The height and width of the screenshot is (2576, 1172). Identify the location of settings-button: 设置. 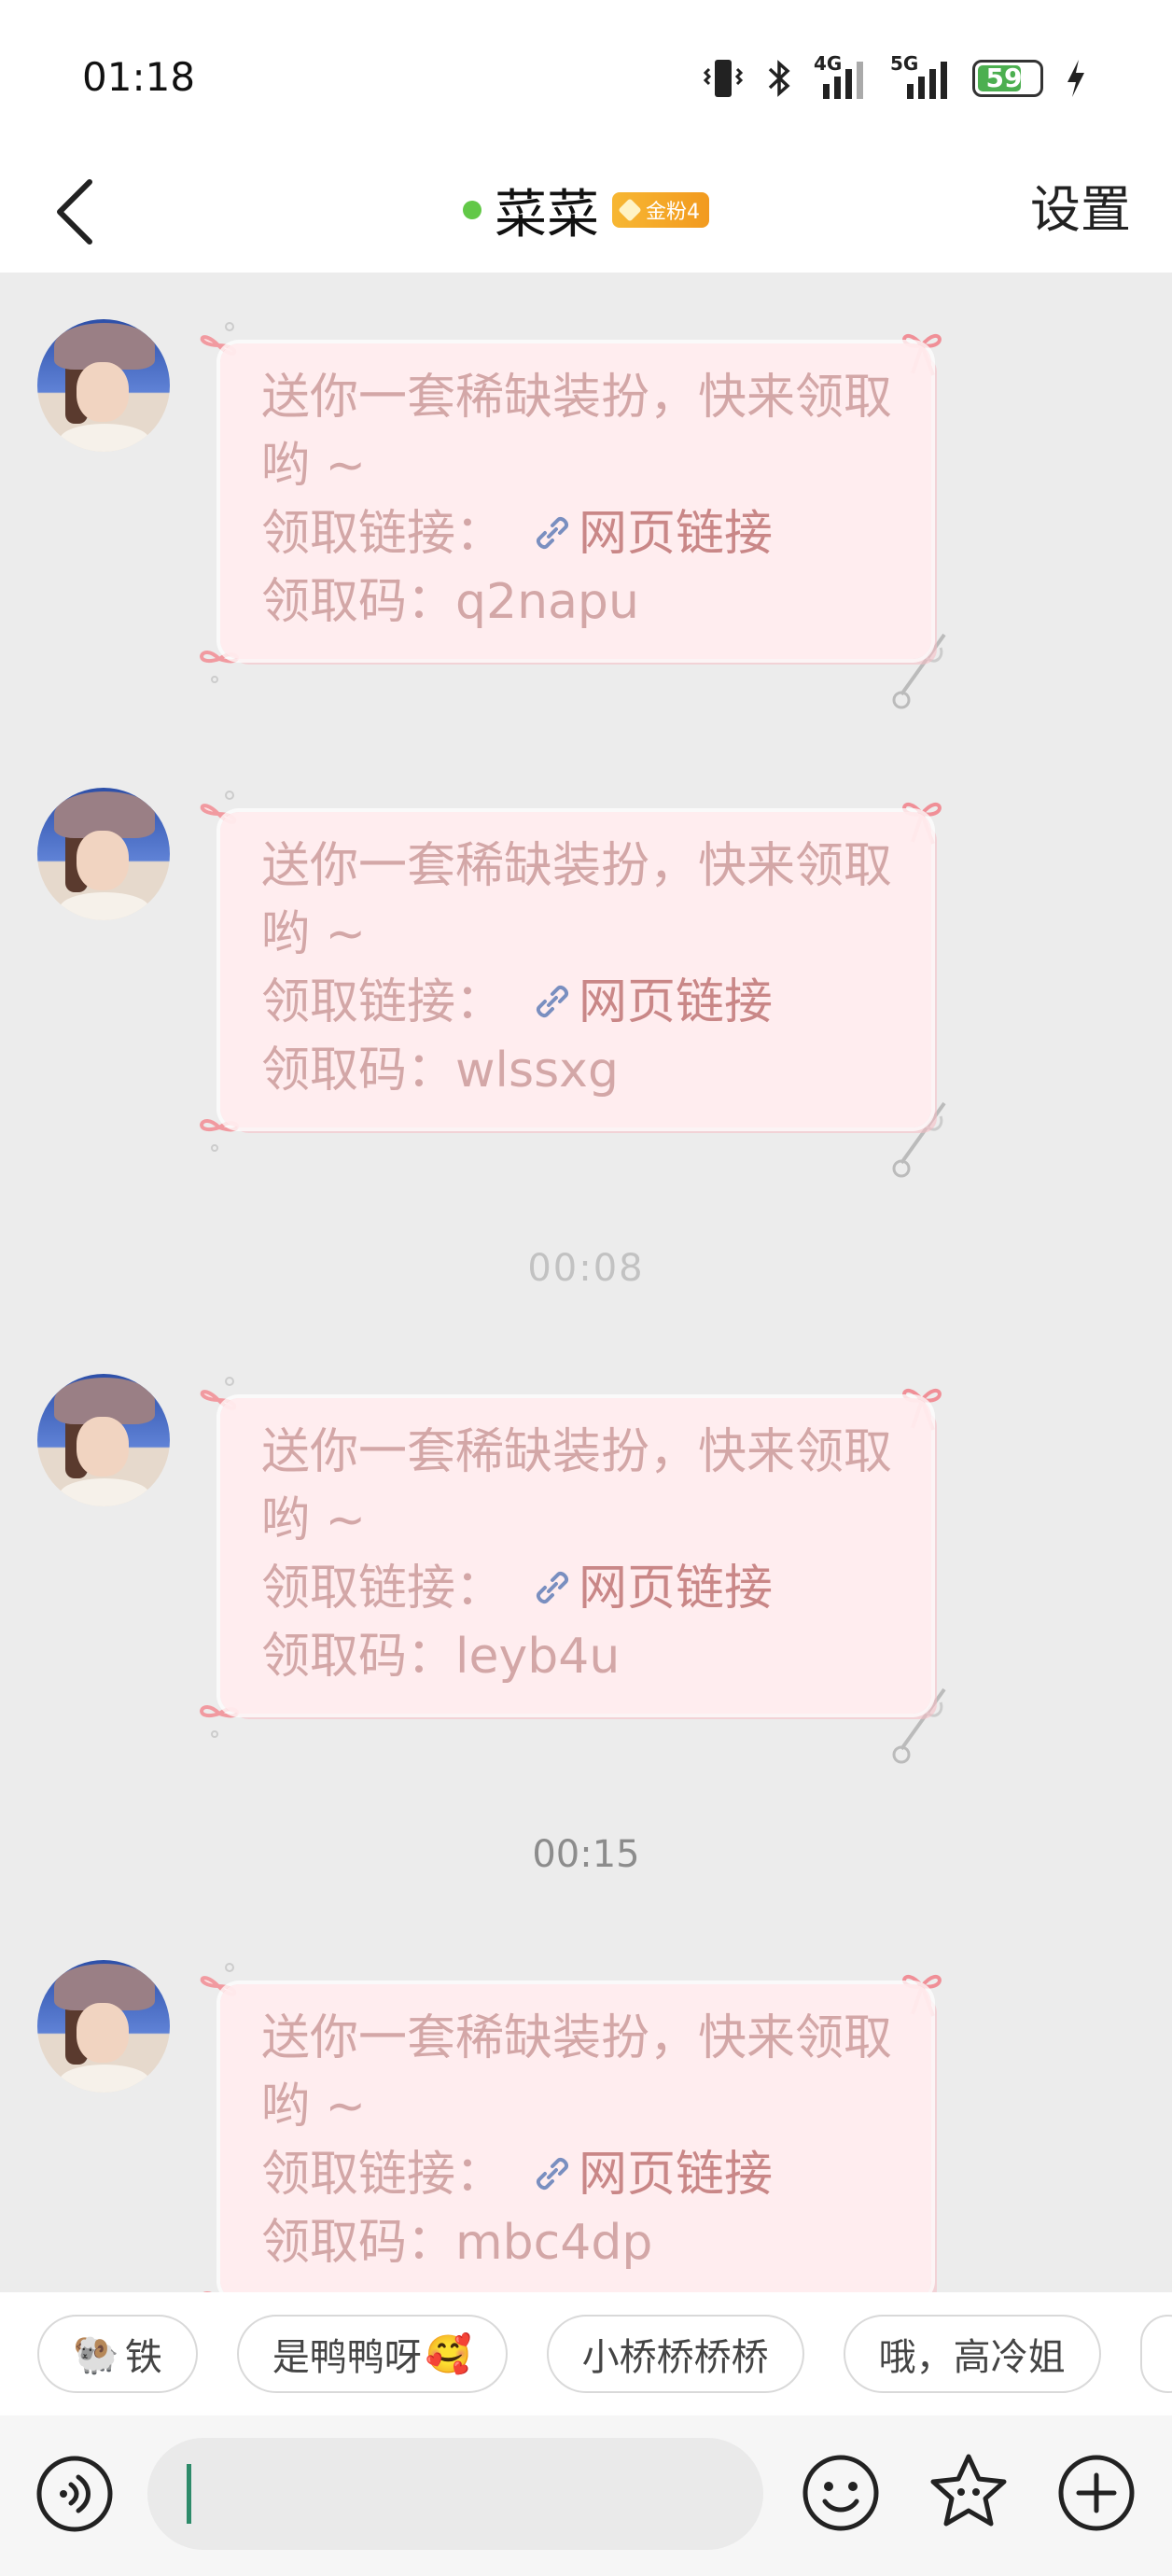
(1080, 210).